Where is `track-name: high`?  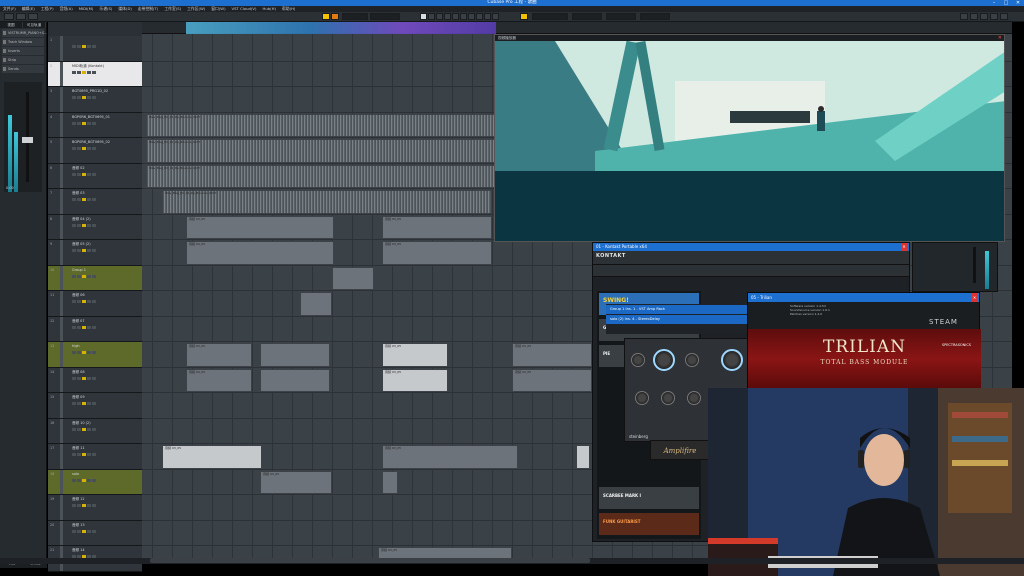
track-name: high is located at coordinates (76, 346).